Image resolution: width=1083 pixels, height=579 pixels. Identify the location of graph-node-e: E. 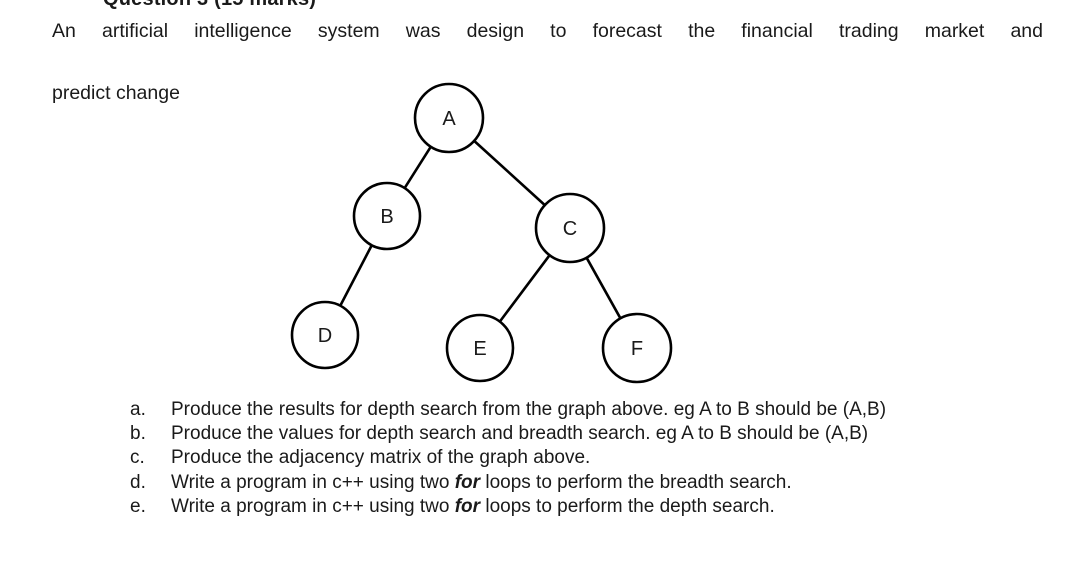
(480, 348).